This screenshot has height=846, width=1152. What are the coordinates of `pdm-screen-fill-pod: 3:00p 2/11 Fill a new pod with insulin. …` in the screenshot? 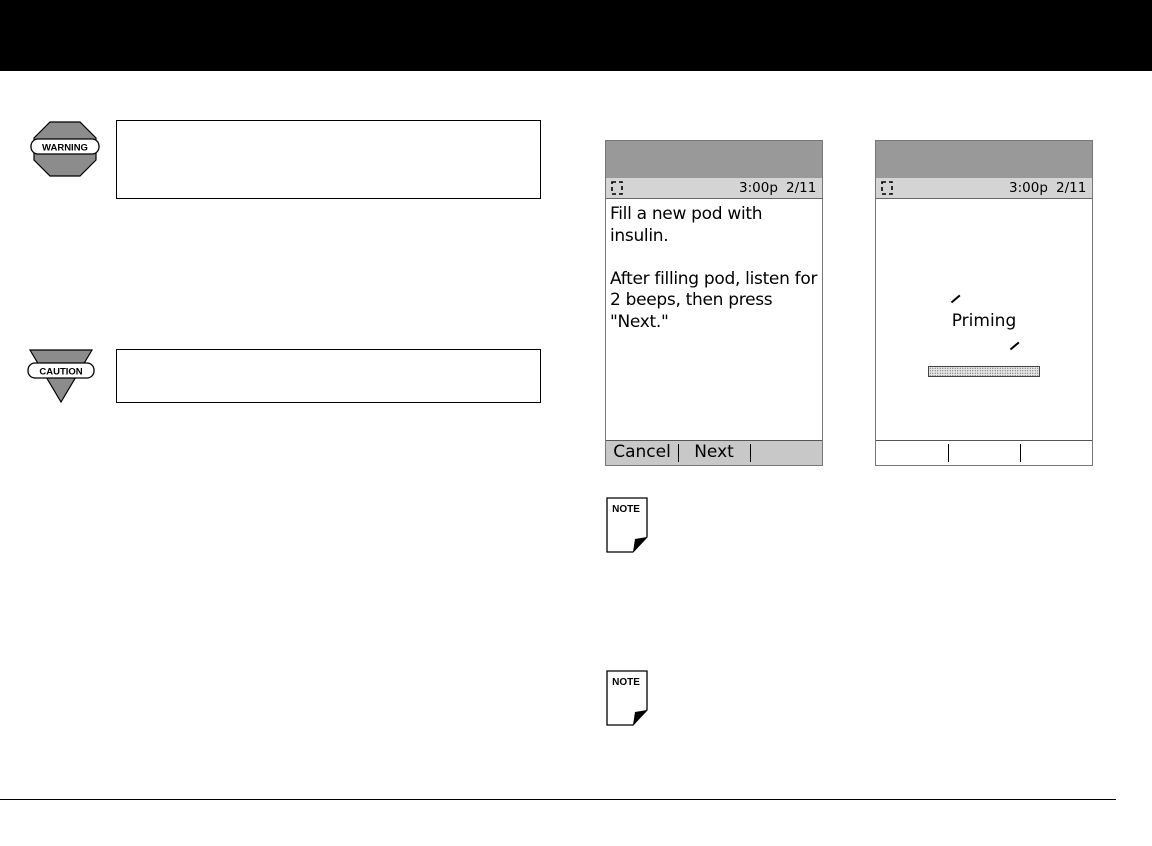 It's located at (714, 303).